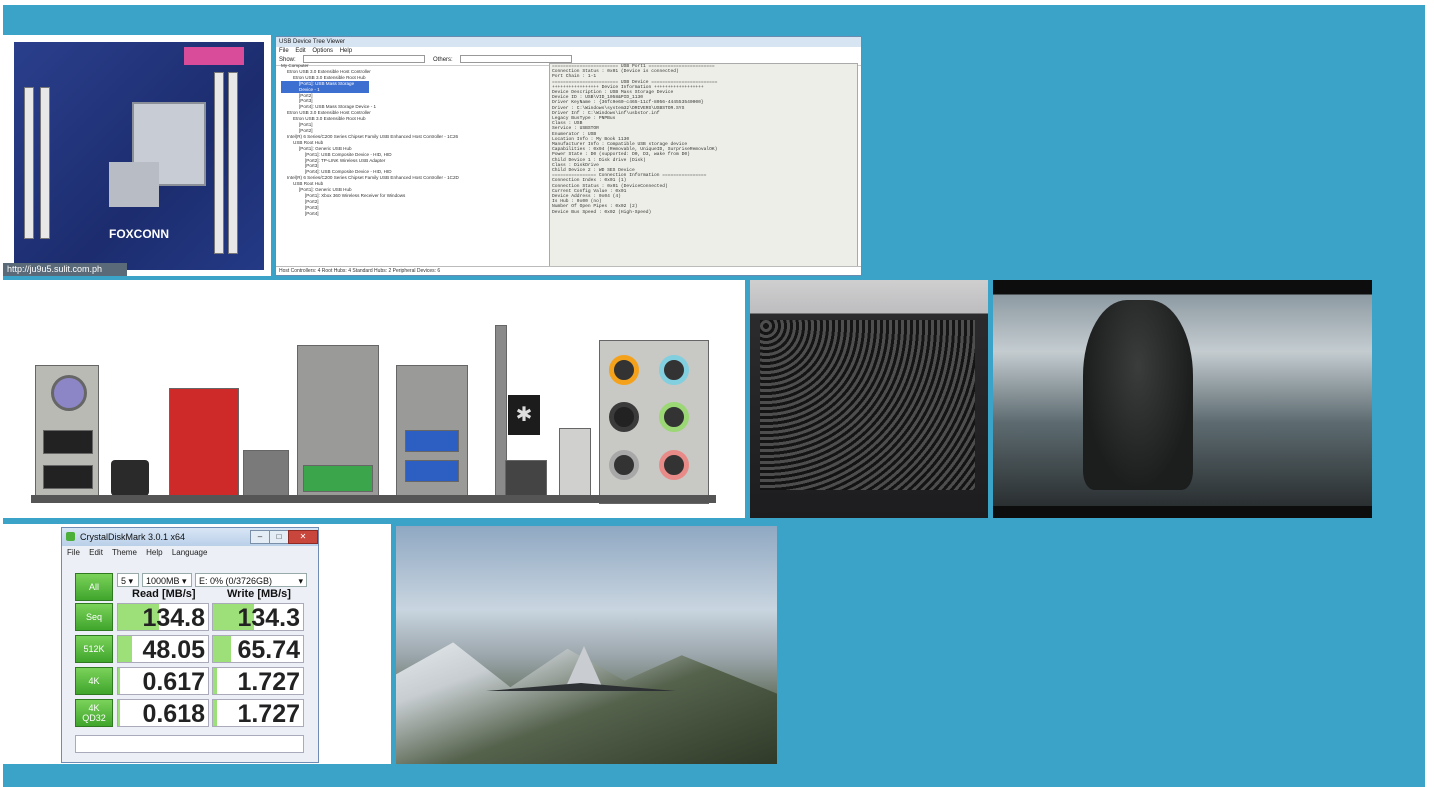  What do you see at coordinates (322, 51) in the screenshot?
I see `menu-options: Options` at bounding box center [322, 51].